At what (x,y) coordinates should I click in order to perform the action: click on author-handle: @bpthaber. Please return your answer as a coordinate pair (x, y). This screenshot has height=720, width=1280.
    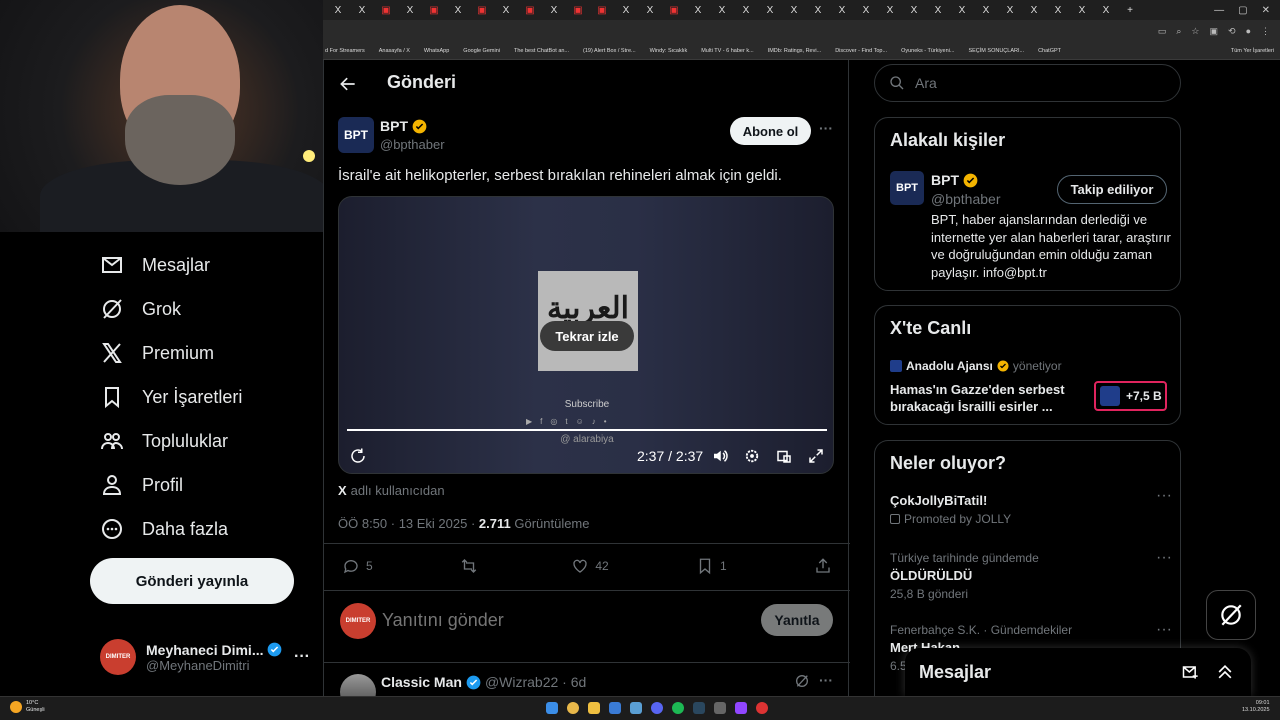
    Looking at the image, I should click on (412, 144).